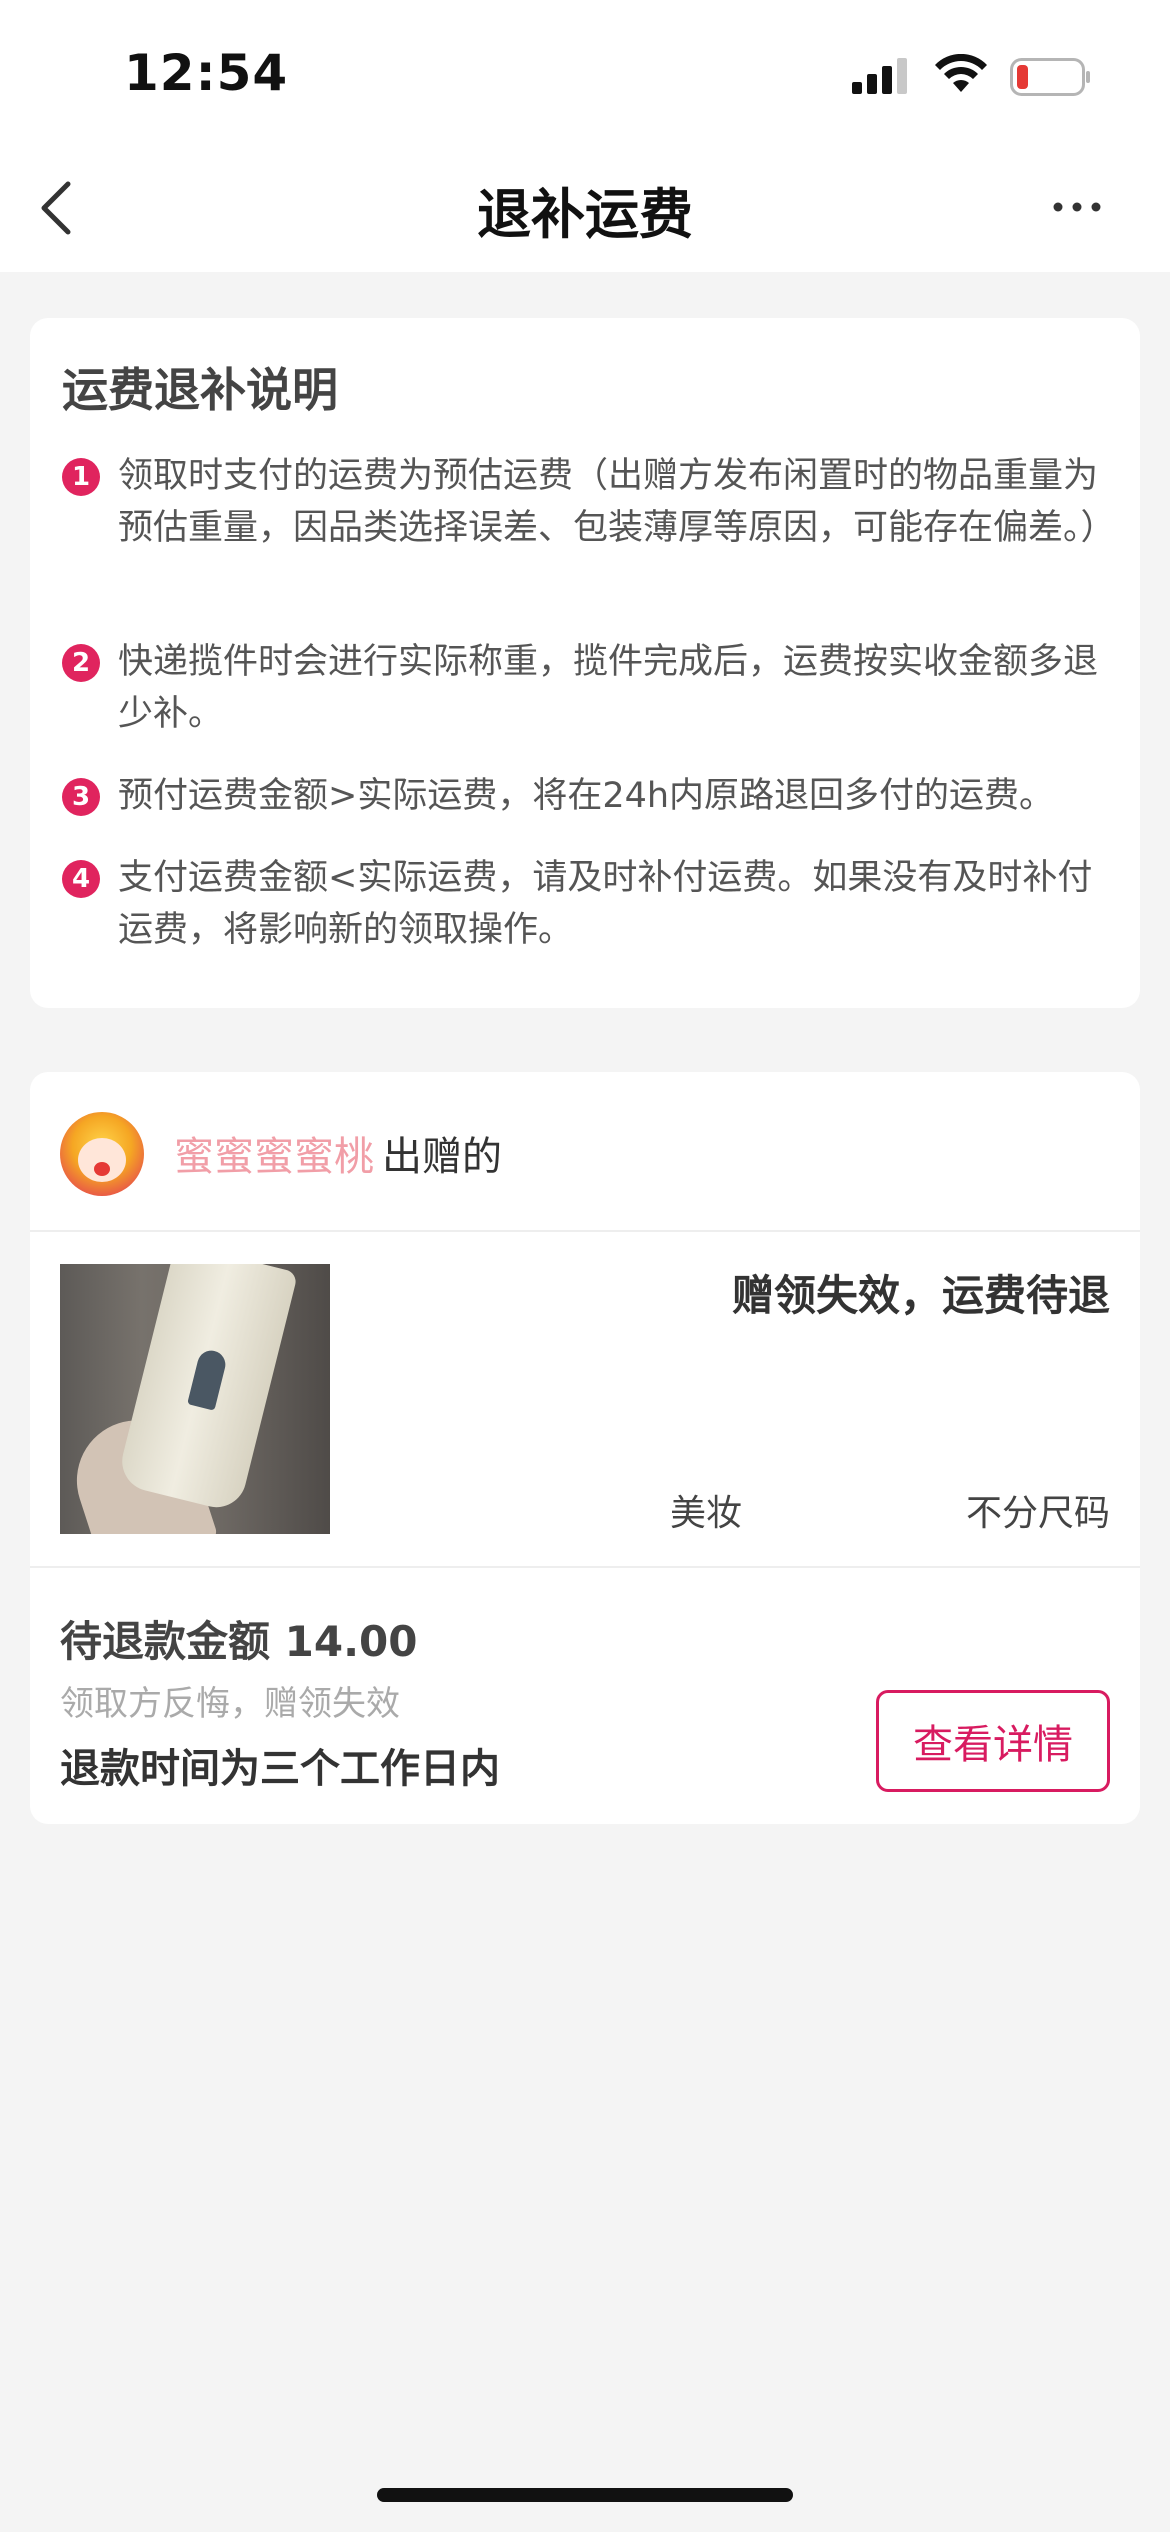 The width and height of the screenshot is (1170, 2532). I want to click on status-bar: 12:54, so click(585, 75).